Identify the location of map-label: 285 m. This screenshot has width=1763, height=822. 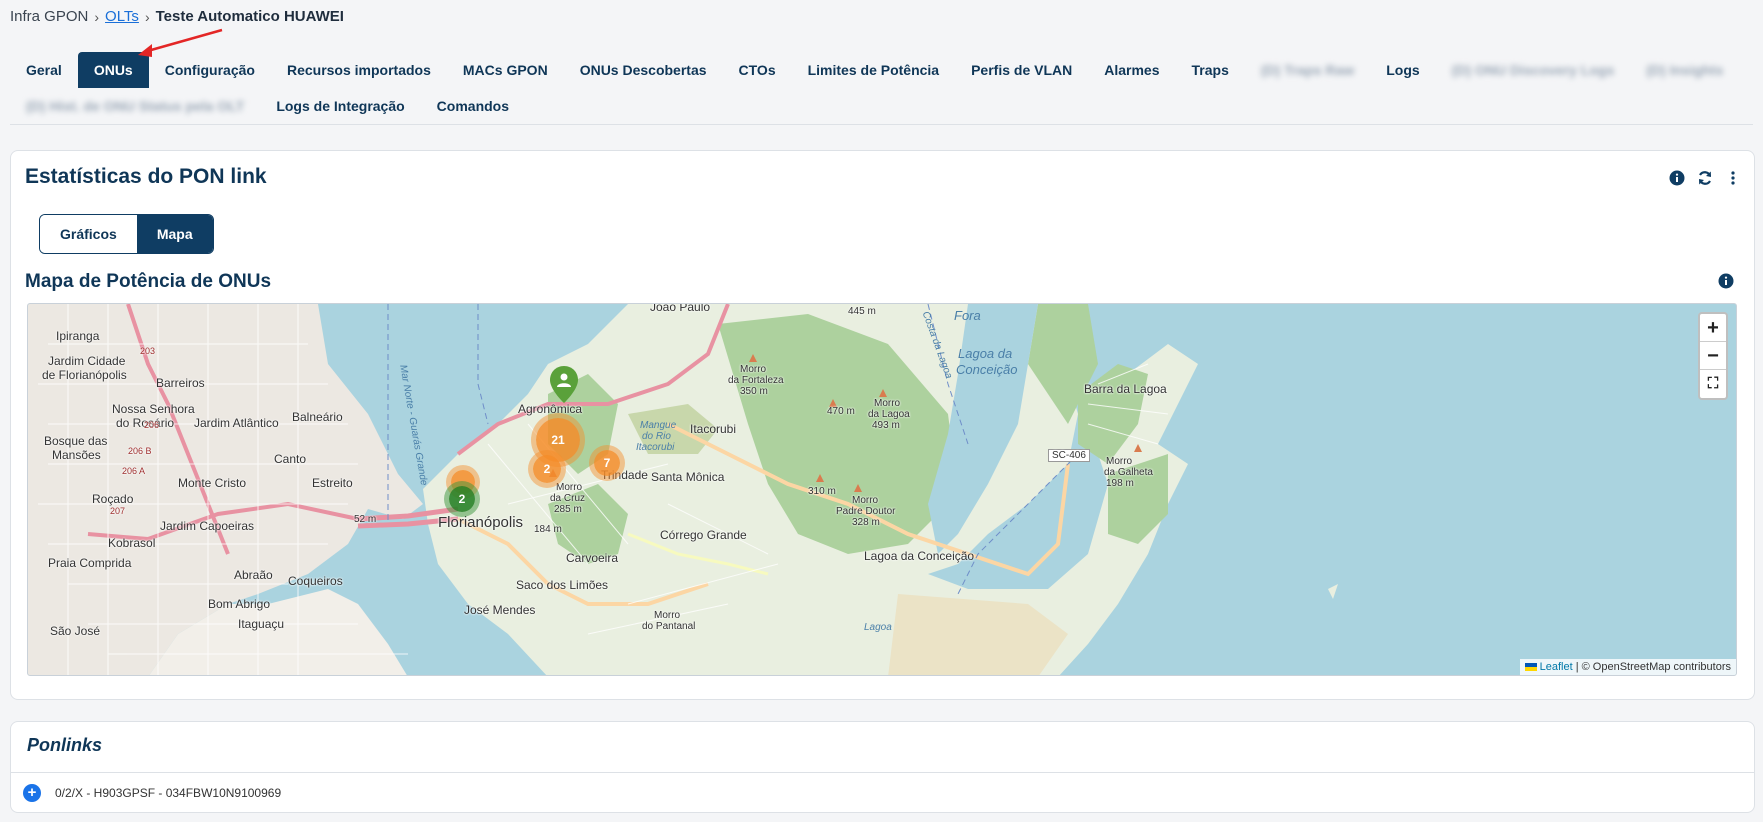
(568, 509).